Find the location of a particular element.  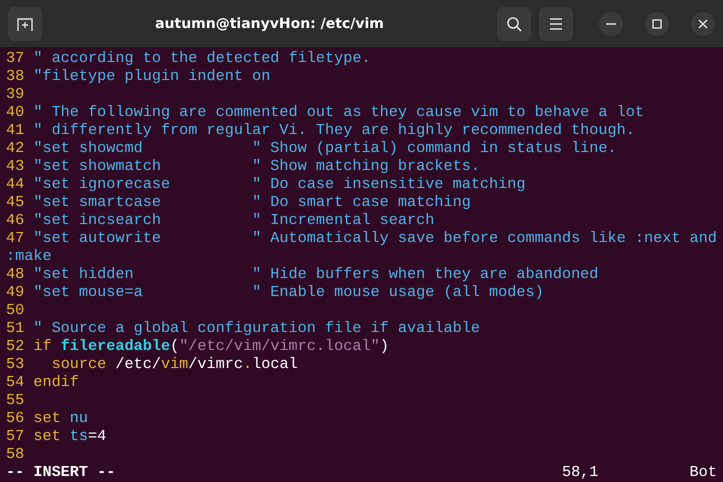

line-number: 38 is located at coordinates (16, 76).